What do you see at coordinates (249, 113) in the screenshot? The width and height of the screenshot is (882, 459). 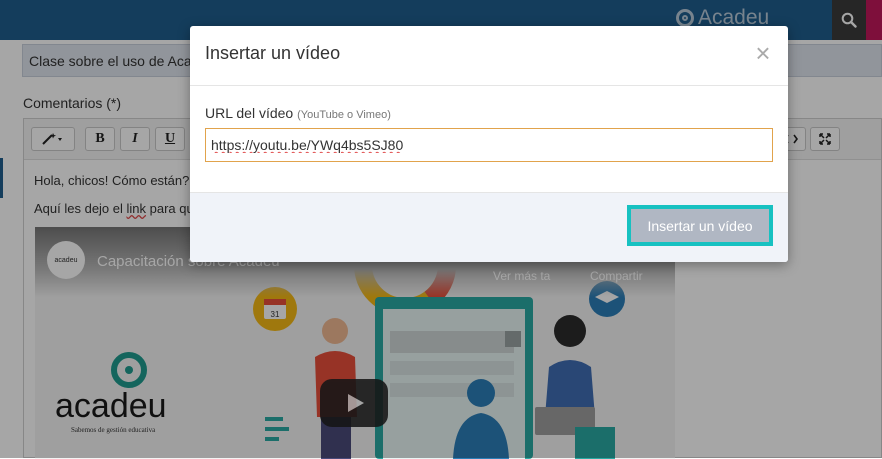 I see `url-label-text: URL del vídeo` at bounding box center [249, 113].